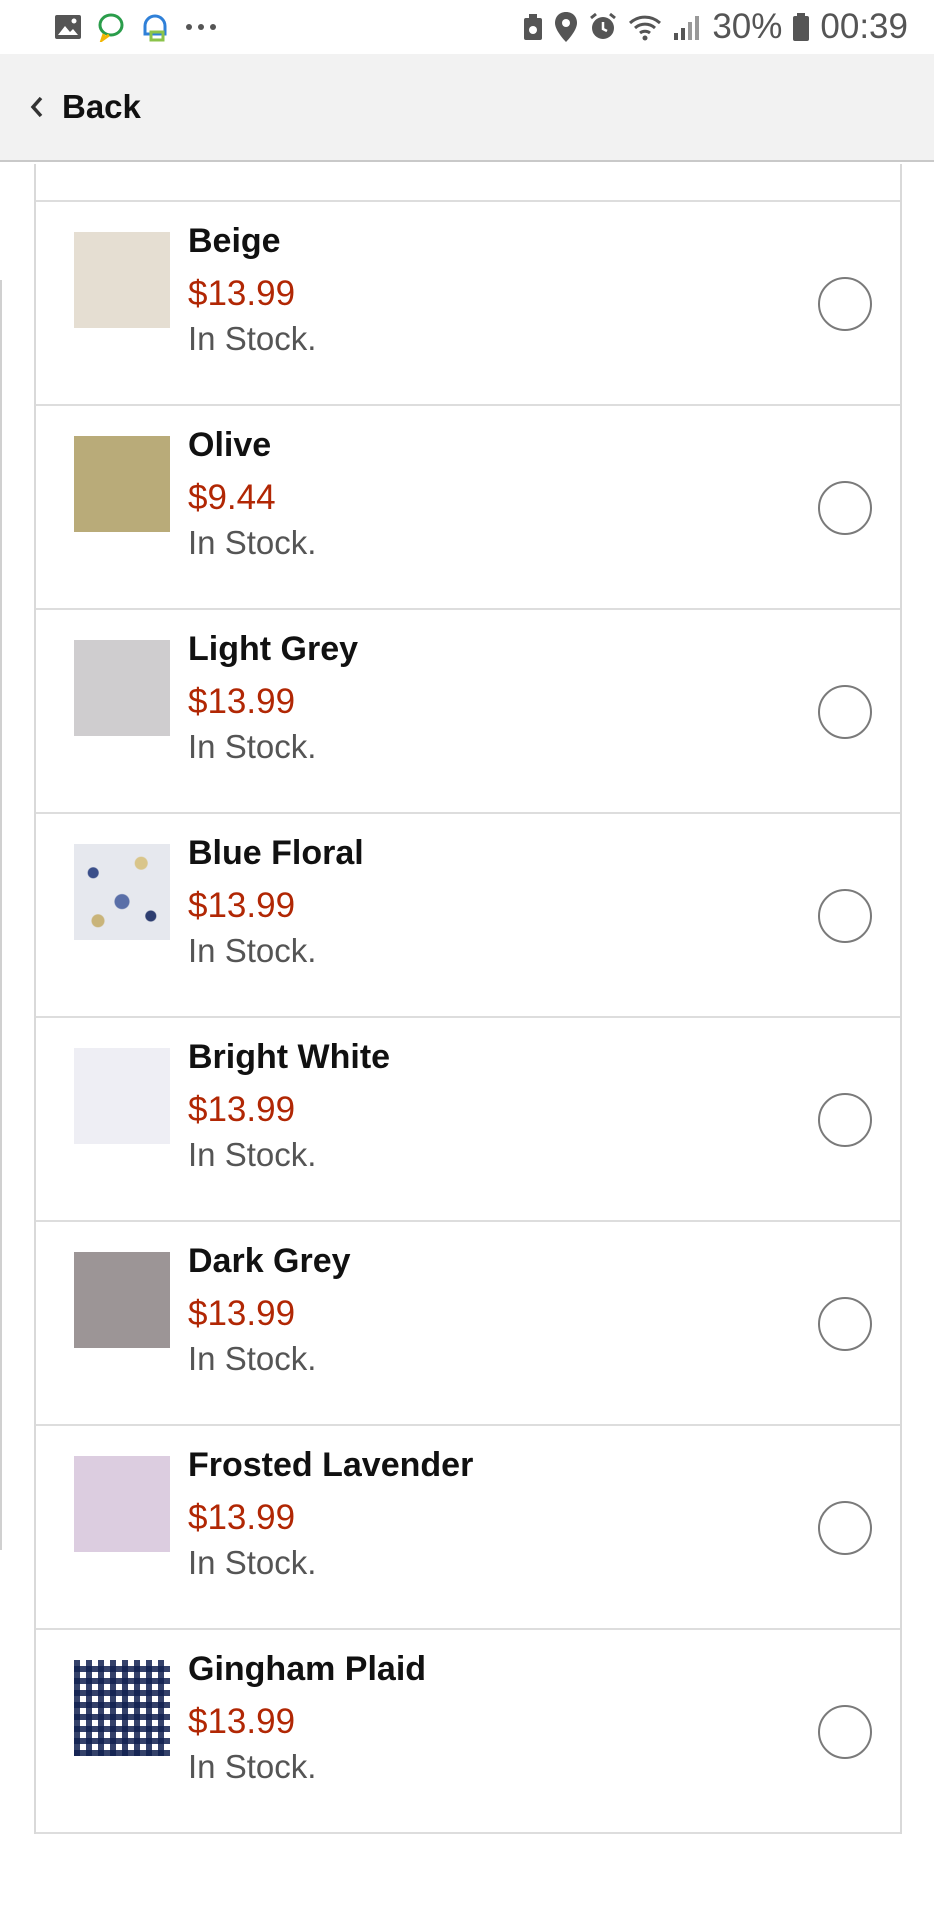 Image resolution: width=934 pixels, height=1920 pixels. Describe the element at coordinates (468, 1732) in the screenshot. I see `variant-option: Gingham Plaid $13.99 In Stock.` at that location.